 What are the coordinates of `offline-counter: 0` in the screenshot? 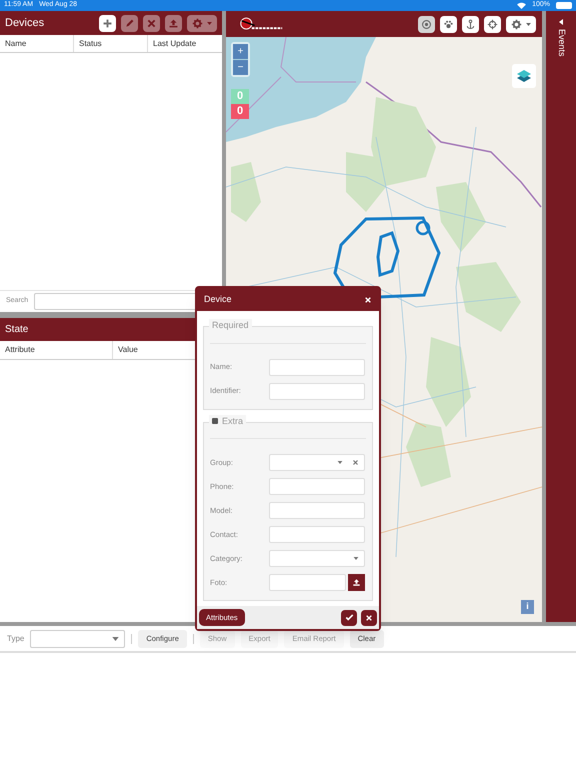 It's located at (240, 111).